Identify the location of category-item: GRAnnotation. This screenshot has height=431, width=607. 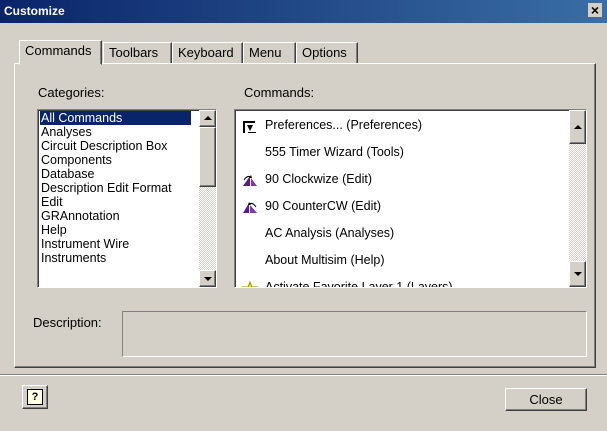
(128, 216).